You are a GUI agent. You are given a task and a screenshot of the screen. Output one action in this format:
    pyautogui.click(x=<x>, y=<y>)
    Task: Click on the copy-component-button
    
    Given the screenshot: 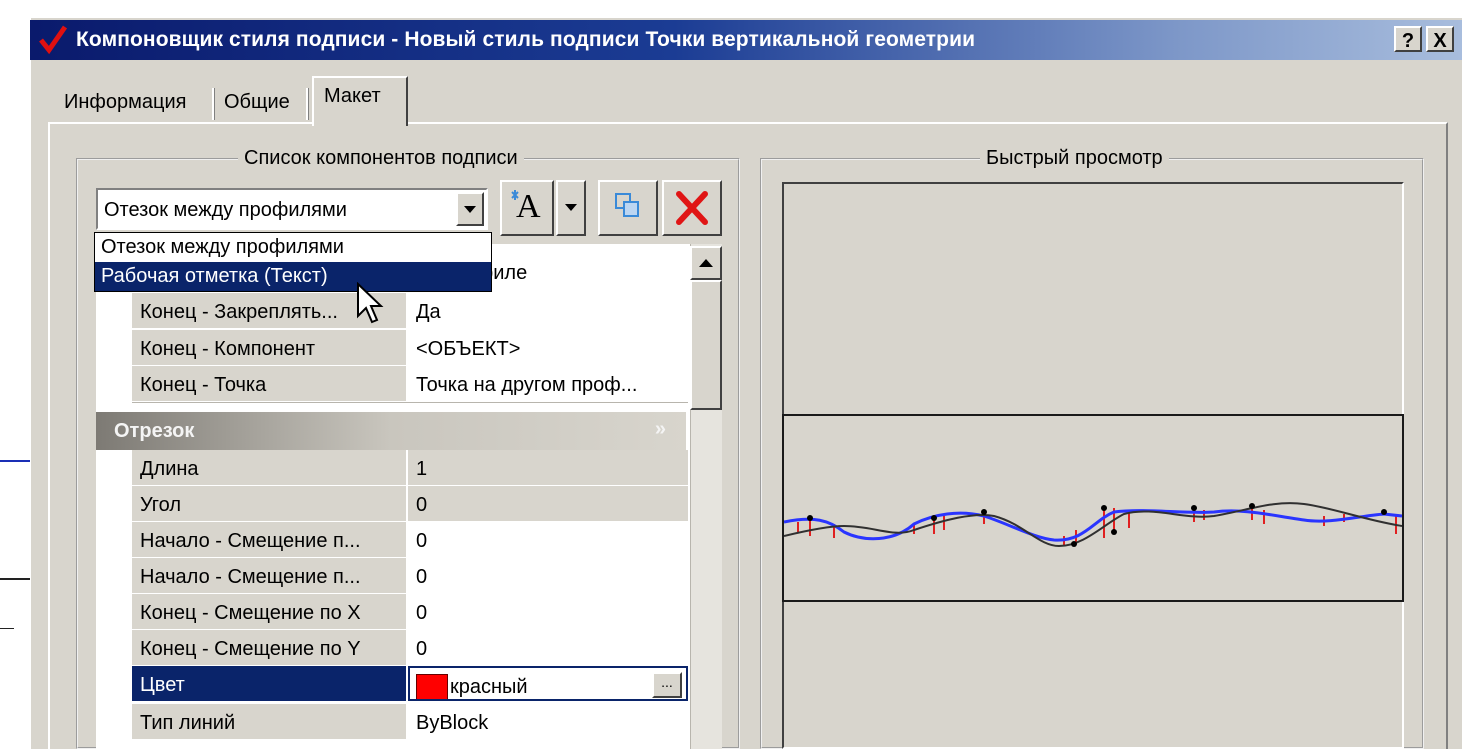 What is the action you would take?
    pyautogui.click(x=628, y=208)
    